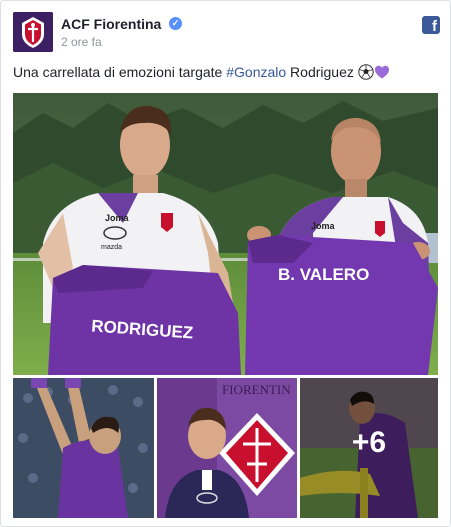  What do you see at coordinates (111, 24) in the screenshot?
I see `page-name: ACF Fiorentina` at bounding box center [111, 24].